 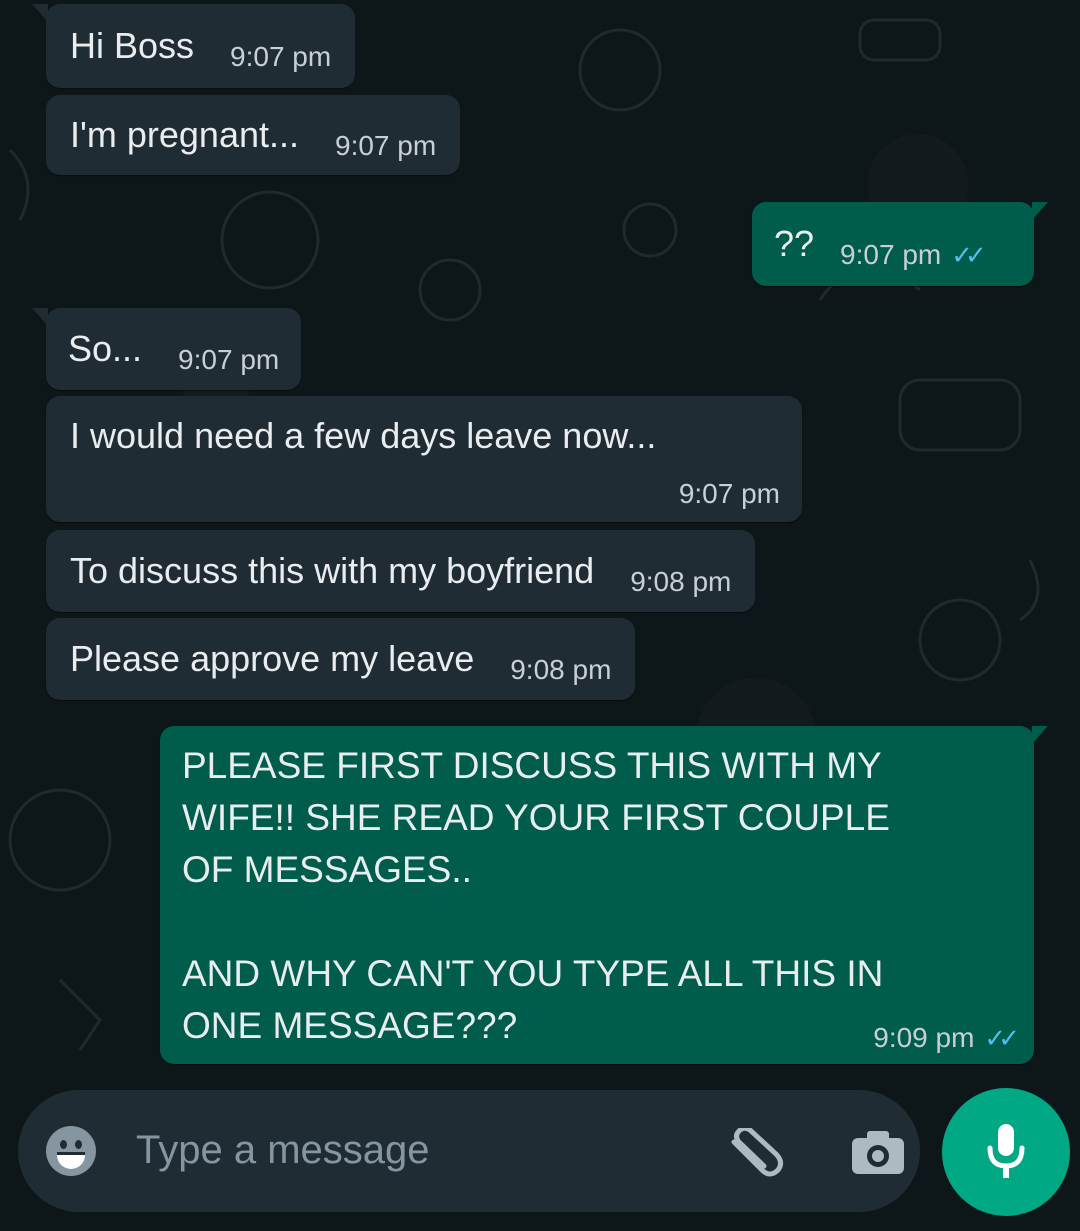 What do you see at coordinates (71, 1151) in the screenshot?
I see `emoji-icon` at bounding box center [71, 1151].